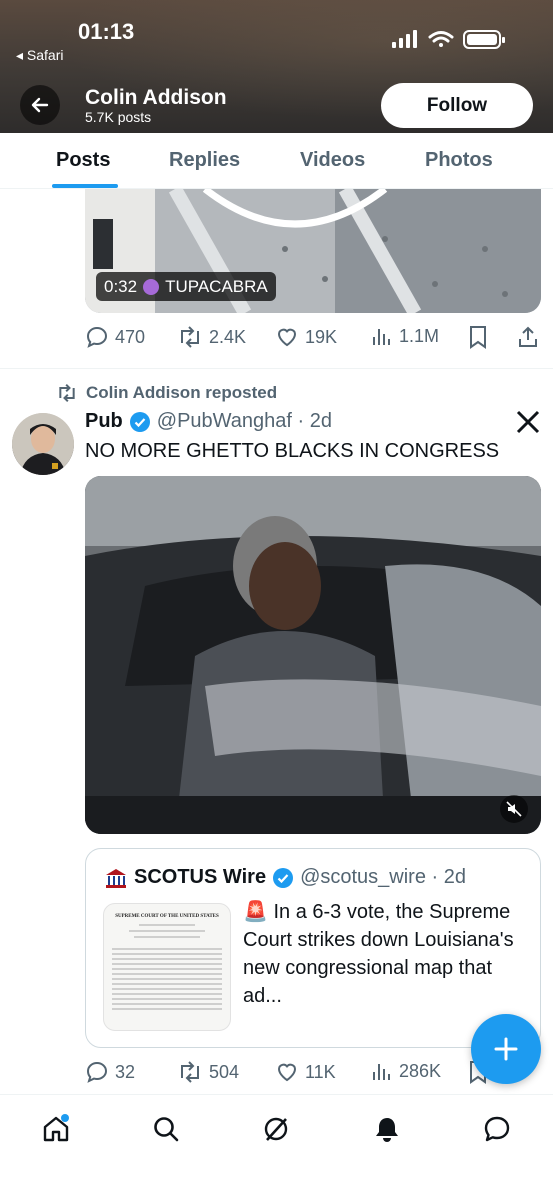  Describe the element at coordinates (497, 1129) in the screenshot. I see `messages-icon` at that location.